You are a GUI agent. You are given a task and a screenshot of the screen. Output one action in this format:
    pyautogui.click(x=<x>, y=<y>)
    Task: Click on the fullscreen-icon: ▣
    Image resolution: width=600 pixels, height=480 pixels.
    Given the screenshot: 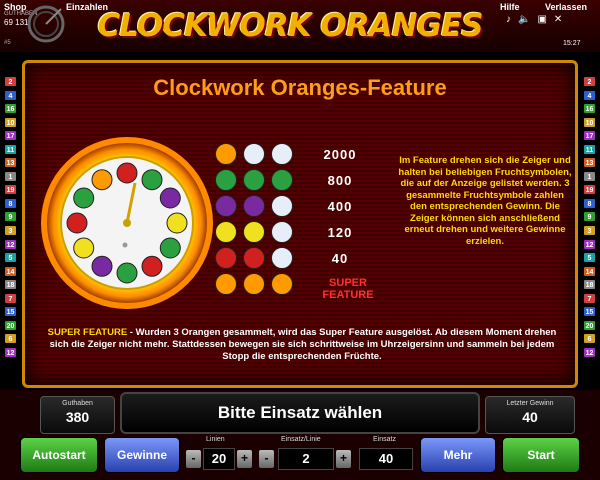 What is the action you would take?
    pyautogui.click(x=541, y=19)
    